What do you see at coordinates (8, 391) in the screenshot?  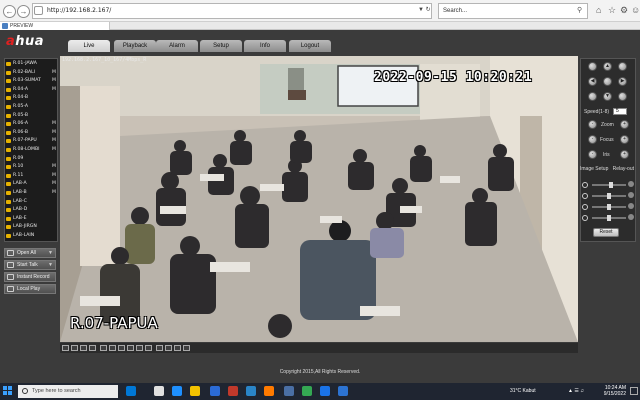 I see `windows-start-icon` at bounding box center [8, 391].